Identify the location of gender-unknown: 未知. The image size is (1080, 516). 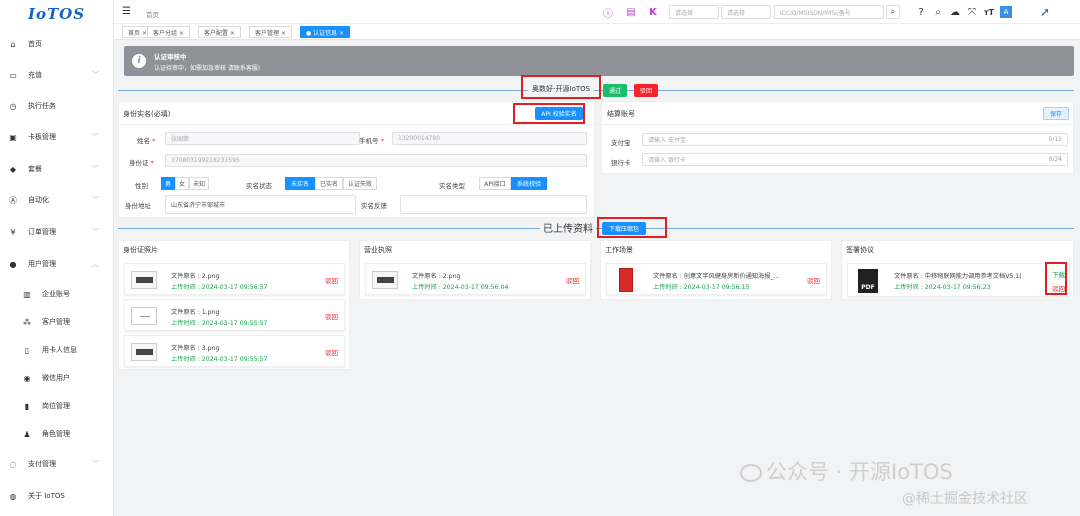
(199, 183).